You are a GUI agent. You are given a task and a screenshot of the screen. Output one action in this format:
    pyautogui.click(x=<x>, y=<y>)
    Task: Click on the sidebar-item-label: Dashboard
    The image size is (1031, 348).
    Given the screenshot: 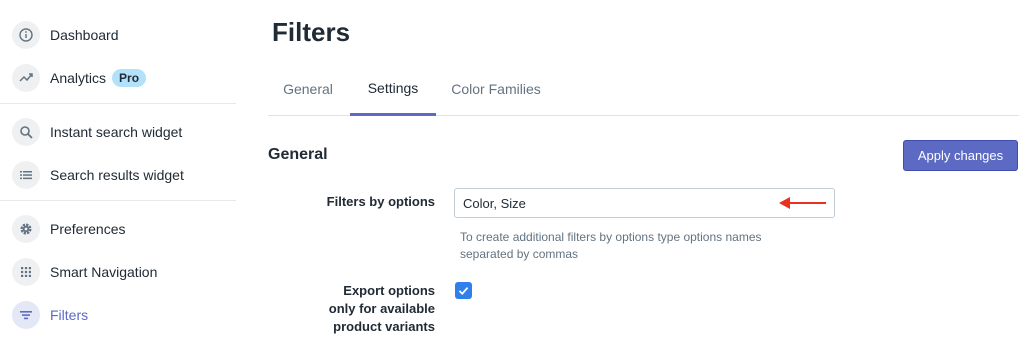 What is the action you would take?
    pyautogui.click(x=84, y=35)
    